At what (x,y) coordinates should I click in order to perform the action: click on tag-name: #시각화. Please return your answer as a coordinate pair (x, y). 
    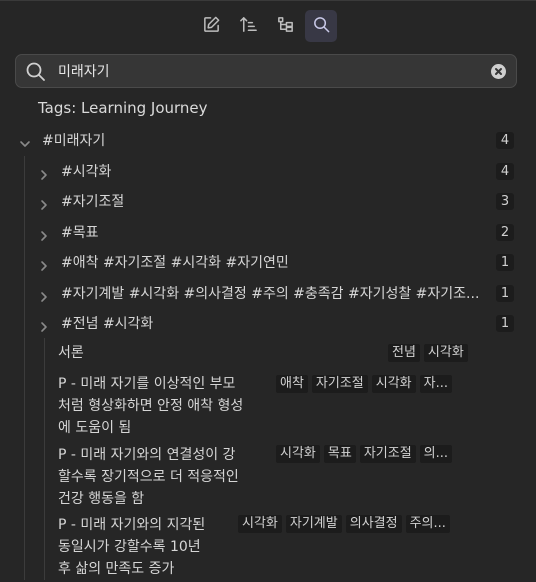
    Looking at the image, I should click on (86, 172).